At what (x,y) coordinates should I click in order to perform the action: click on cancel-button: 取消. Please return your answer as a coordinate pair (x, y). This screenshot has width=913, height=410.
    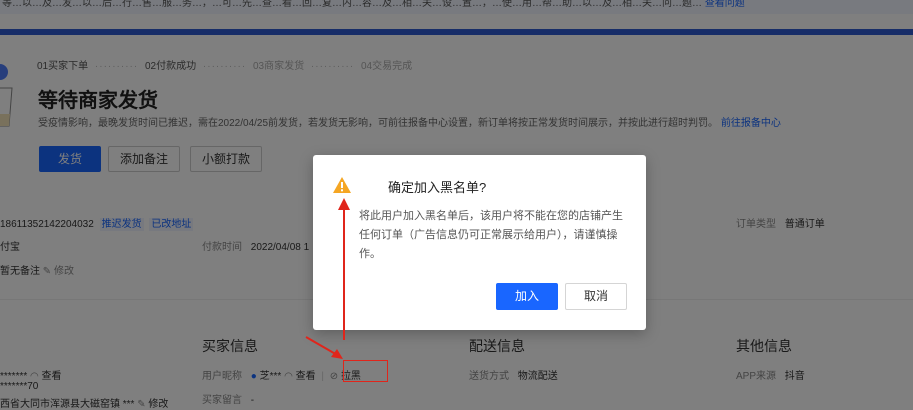
    Looking at the image, I should click on (596, 296).